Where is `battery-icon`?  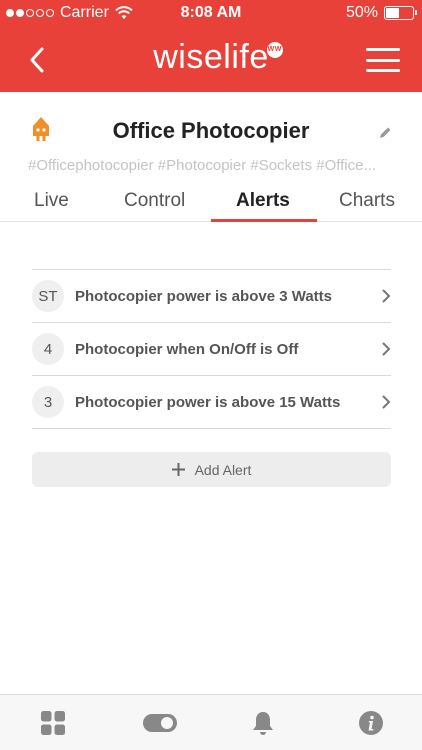
battery-icon is located at coordinates (400, 13).